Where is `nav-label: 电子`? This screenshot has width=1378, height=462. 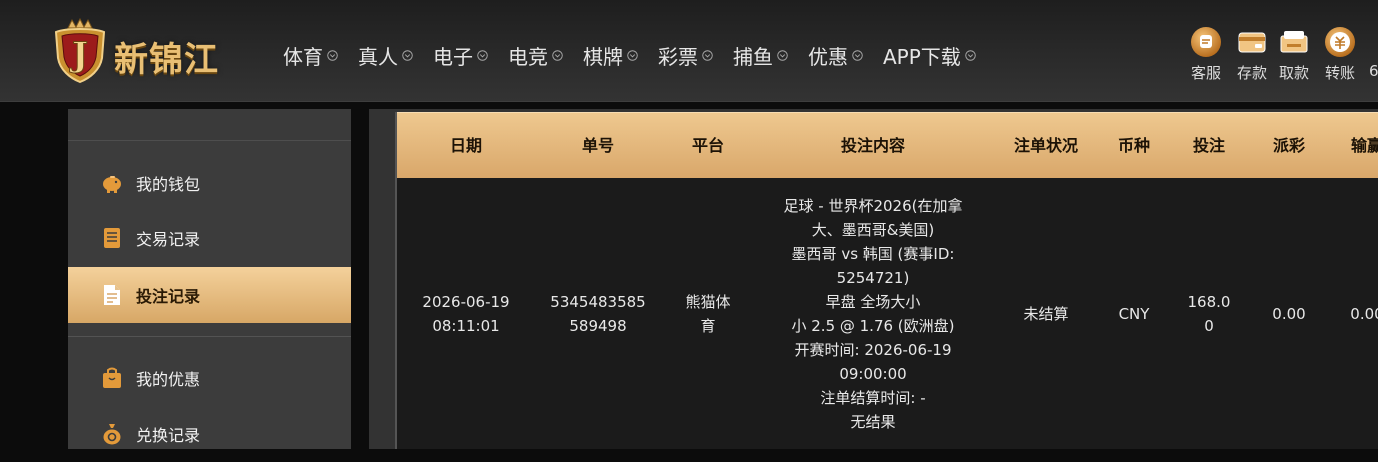
nav-label: 电子 is located at coordinates (453, 56).